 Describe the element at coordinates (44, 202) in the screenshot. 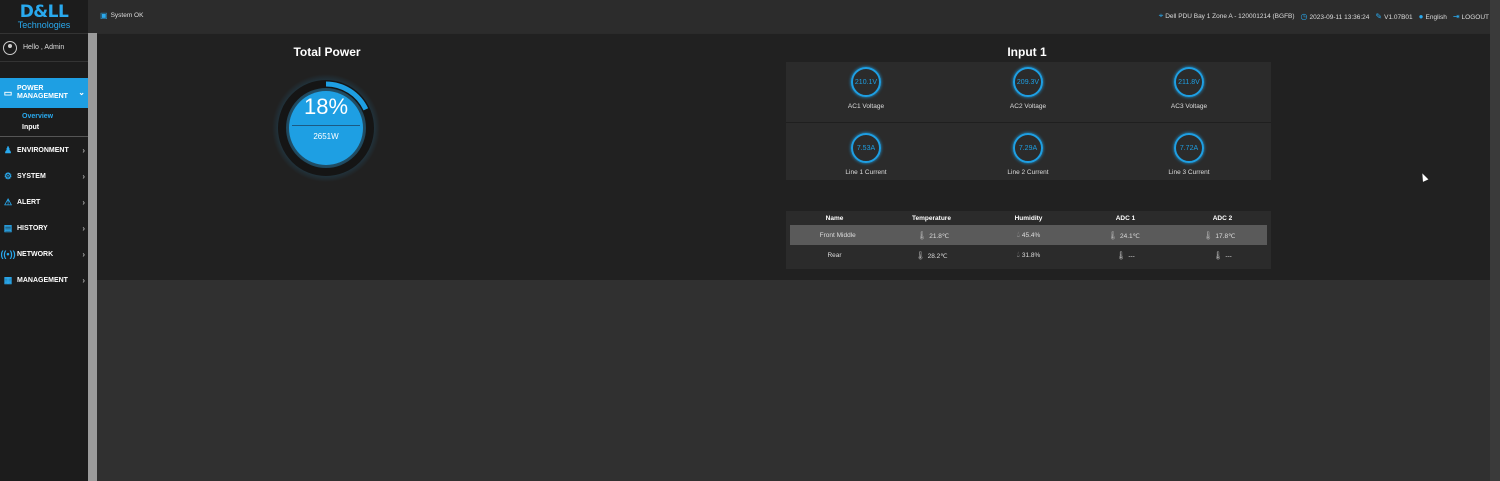

I see `sidebar-item-alert: ⚠ ALERT ›` at that location.